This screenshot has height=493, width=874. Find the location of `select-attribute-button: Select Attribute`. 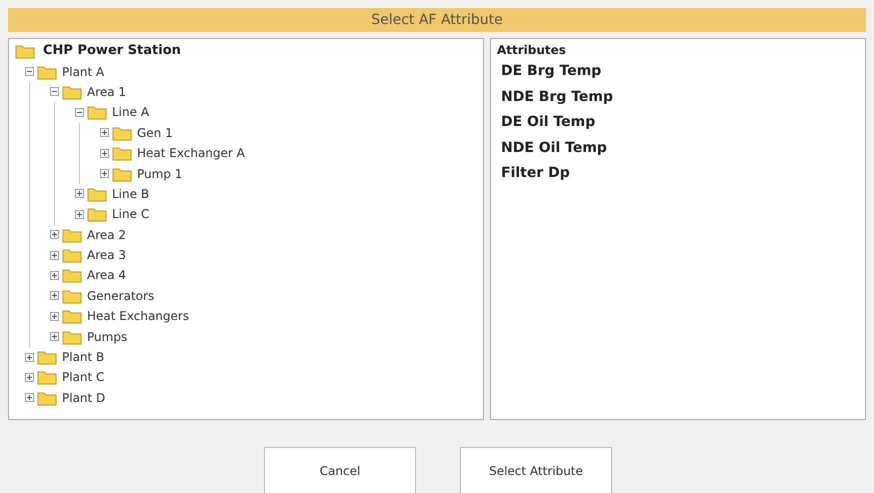

select-attribute-button: Select Attribute is located at coordinates (536, 470).